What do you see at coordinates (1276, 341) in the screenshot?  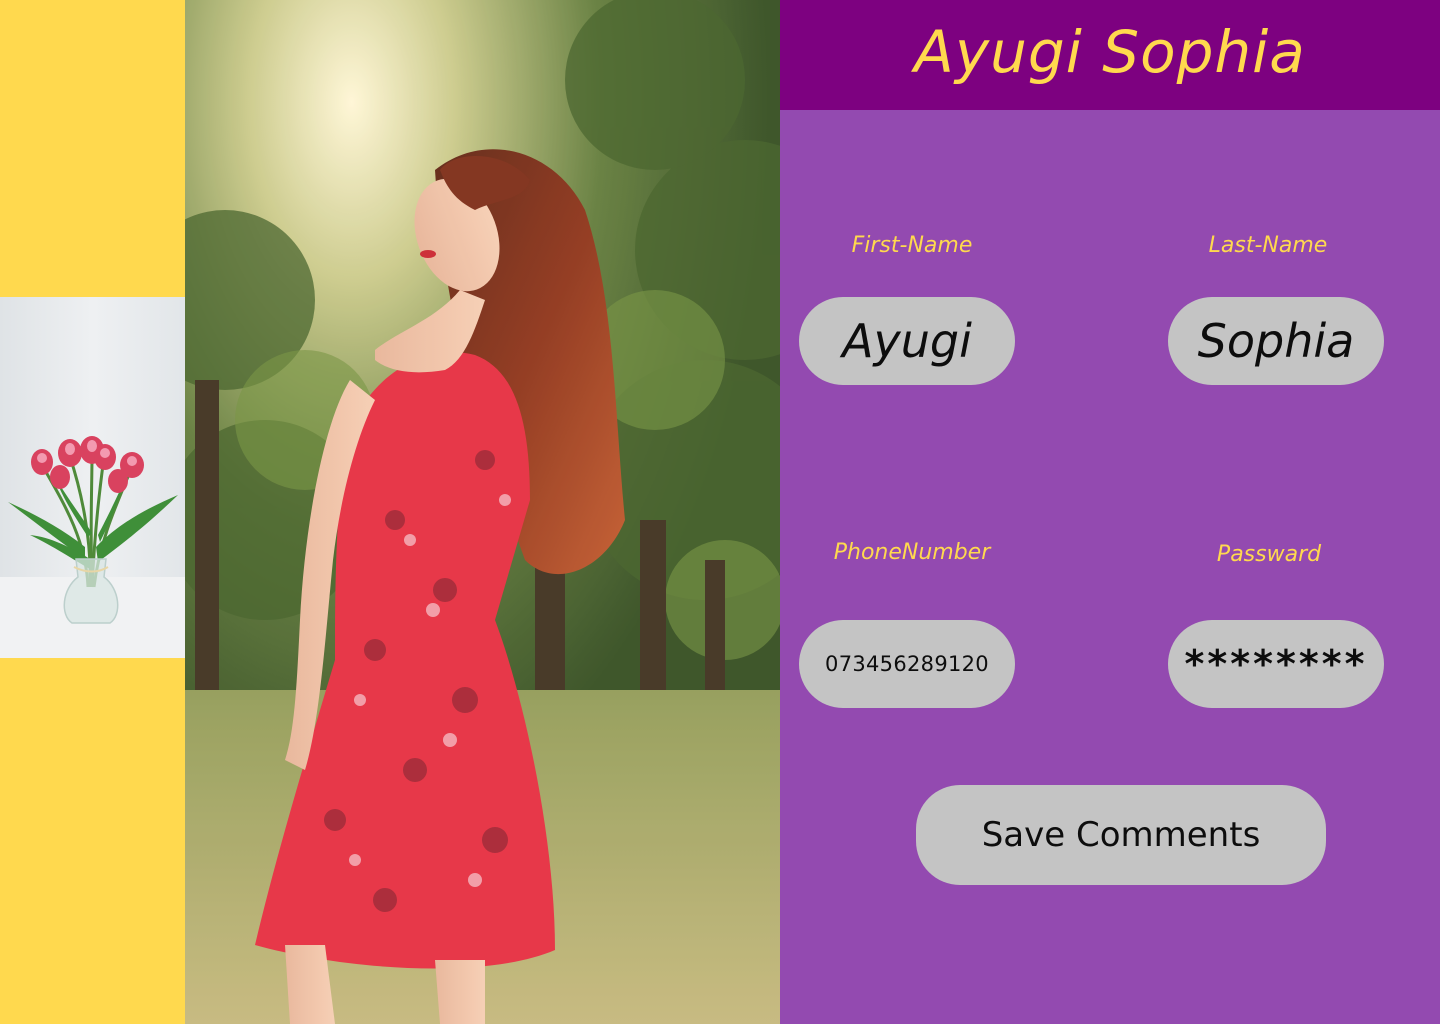 I see `last-name-field: Sophia` at bounding box center [1276, 341].